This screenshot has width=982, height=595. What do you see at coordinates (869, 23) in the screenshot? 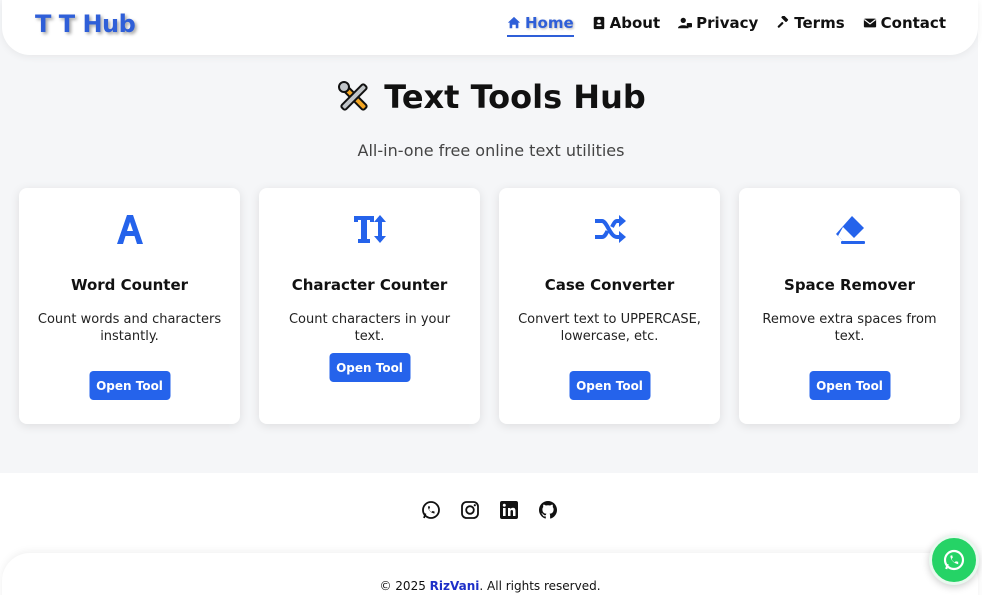
I see `envelope-icon` at bounding box center [869, 23].